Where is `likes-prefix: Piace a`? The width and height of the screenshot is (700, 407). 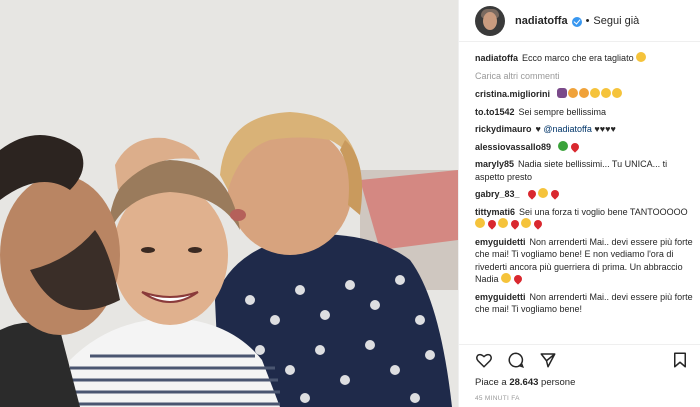 likes-prefix: Piace a is located at coordinates (491, 382).